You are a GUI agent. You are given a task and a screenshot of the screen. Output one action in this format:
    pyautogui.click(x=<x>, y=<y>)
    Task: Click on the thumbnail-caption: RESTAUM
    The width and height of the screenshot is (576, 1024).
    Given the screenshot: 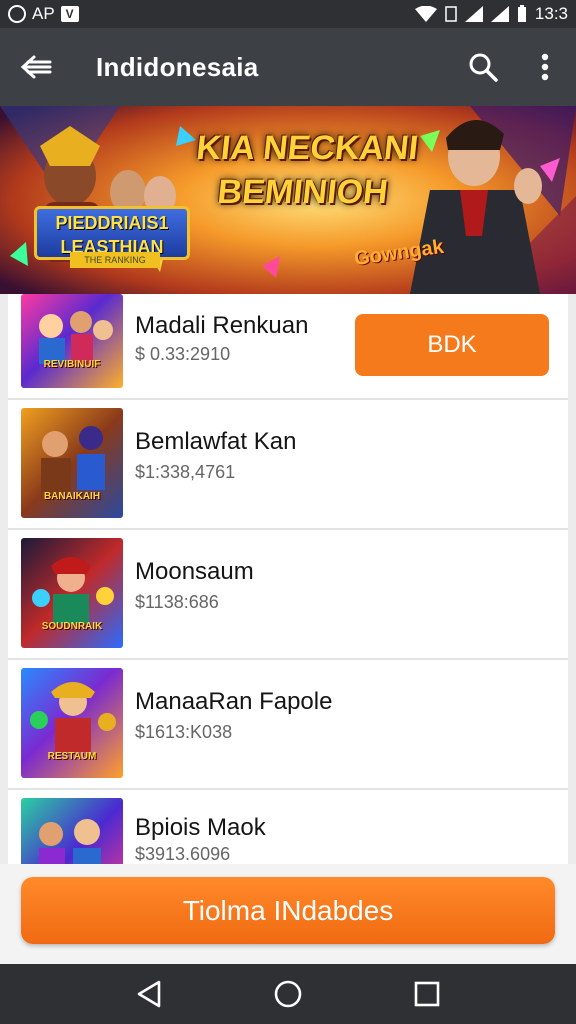 What is the action you would take?
    pyautogui.click(x=72, y=756)
    